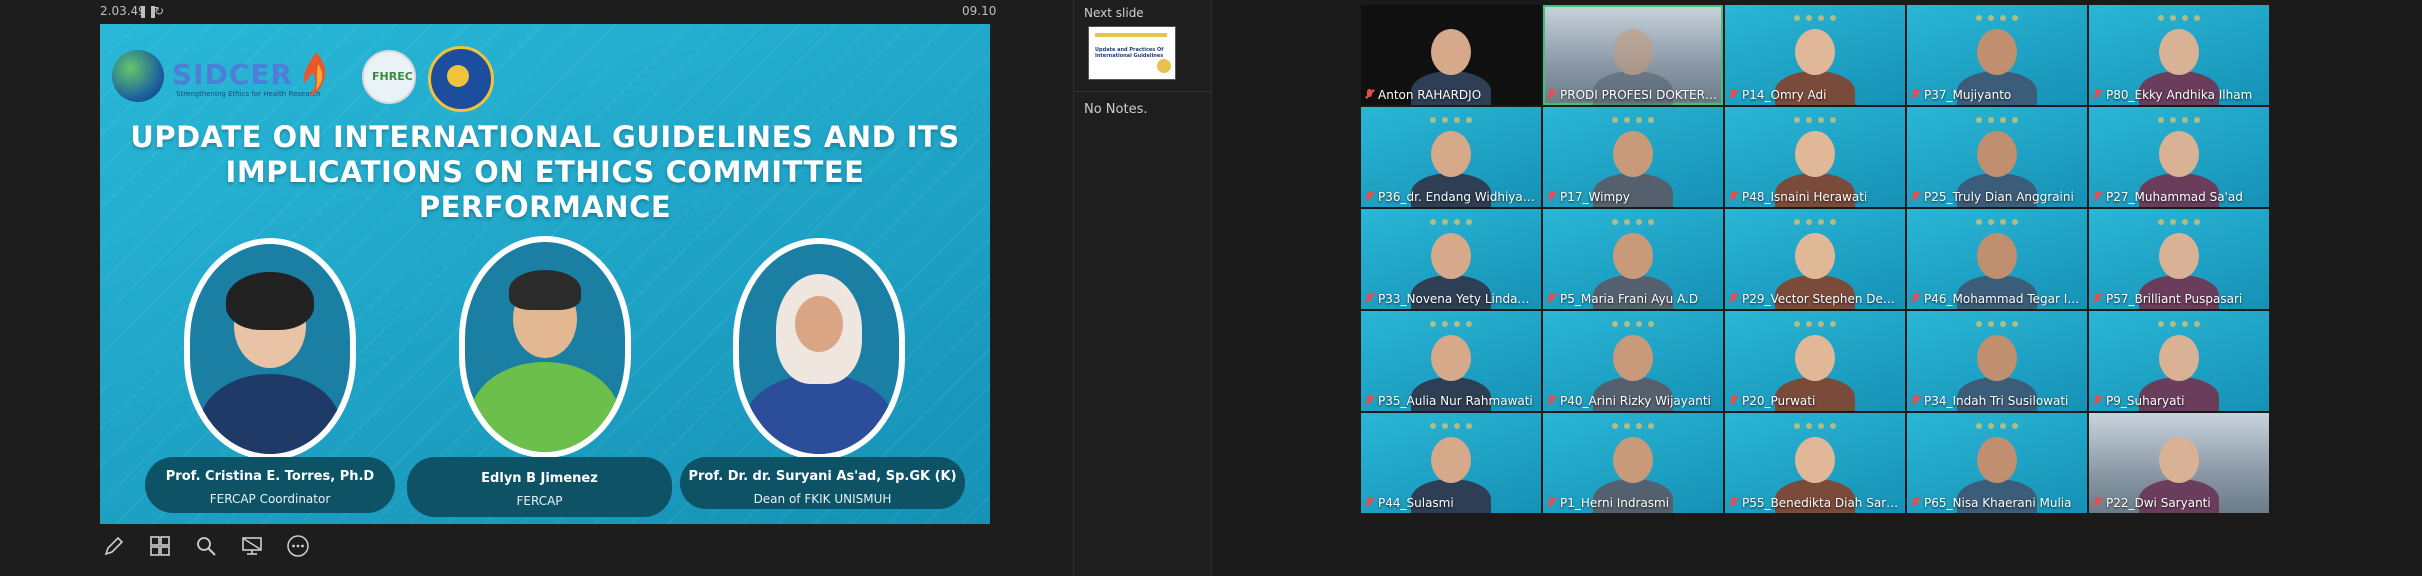 This screenshot has height=576, width=2422. What do you see at coordinates (1815, 463) in the screenshot?
I see `participant-tile: P55_Benedikta Diah Saraswati` at bounding box center [1815, 463].